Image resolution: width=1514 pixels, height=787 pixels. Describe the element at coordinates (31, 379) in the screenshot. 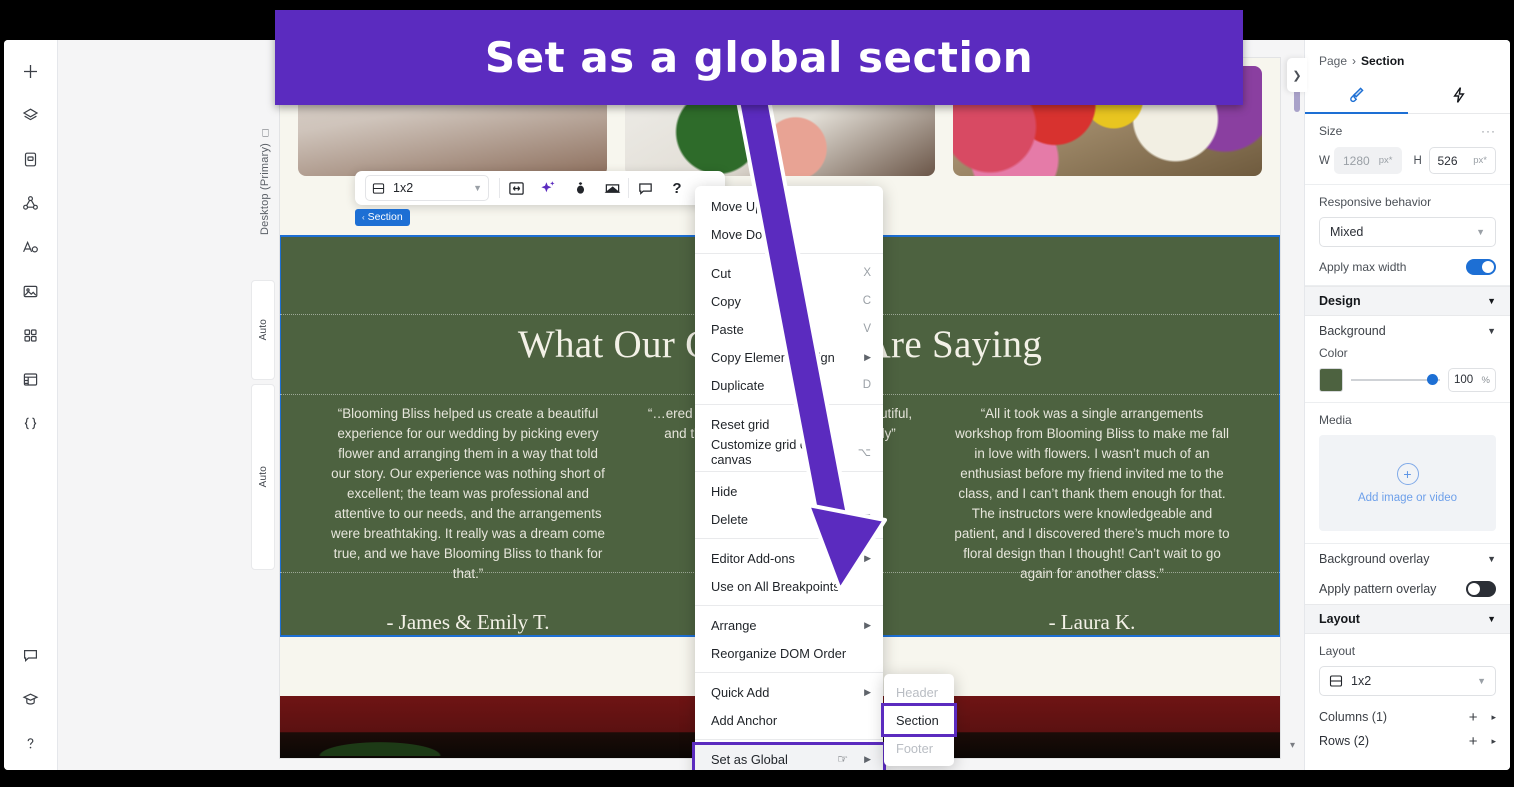

I see `cms-icon` at that location.